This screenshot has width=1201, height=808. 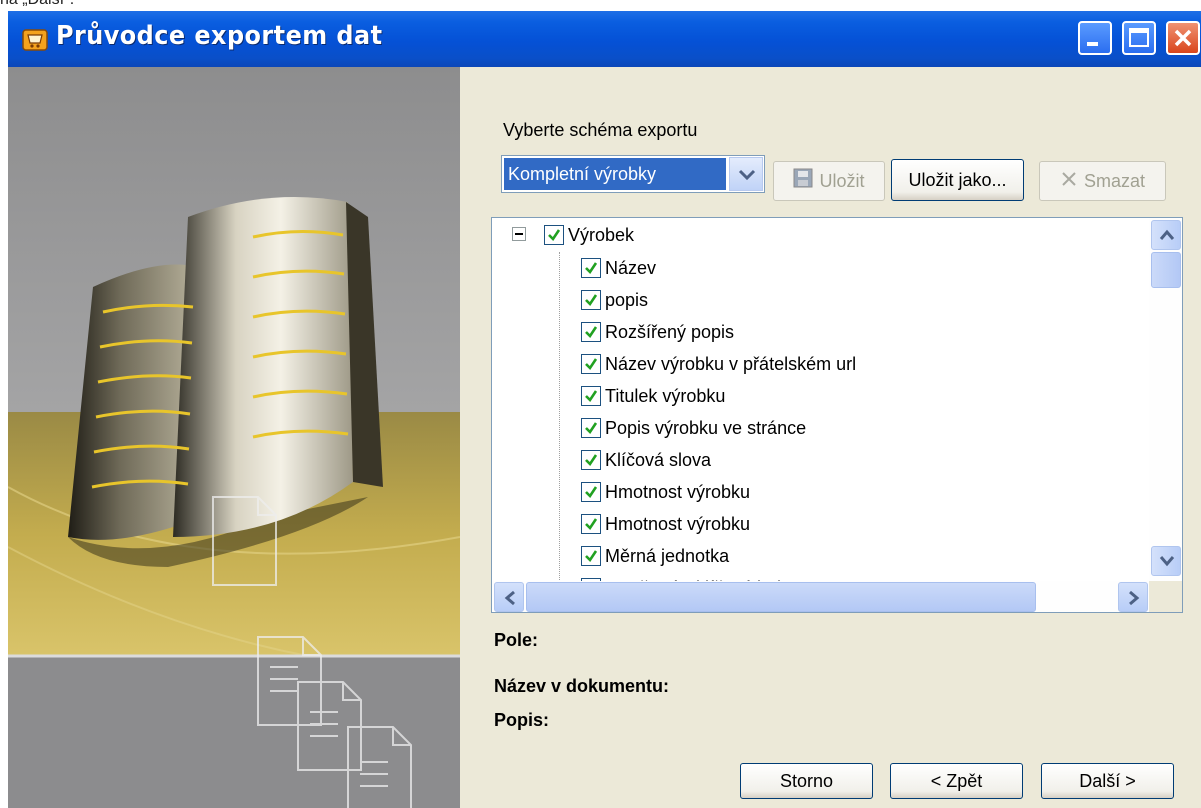 What do you see at coordinates (582, 686) in the screenshot?
I see `doc-name-label: Název v dokumentu:` at bounding box center [582, 686].